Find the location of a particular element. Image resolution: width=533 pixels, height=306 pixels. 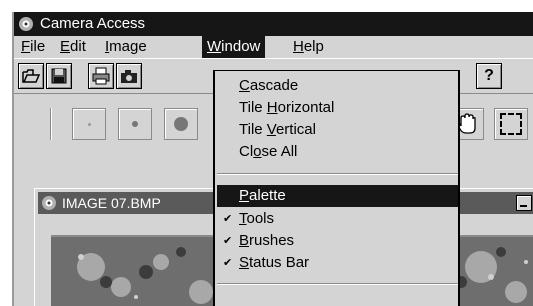

menu-image-label: mage is located at coordinates (128, 46).